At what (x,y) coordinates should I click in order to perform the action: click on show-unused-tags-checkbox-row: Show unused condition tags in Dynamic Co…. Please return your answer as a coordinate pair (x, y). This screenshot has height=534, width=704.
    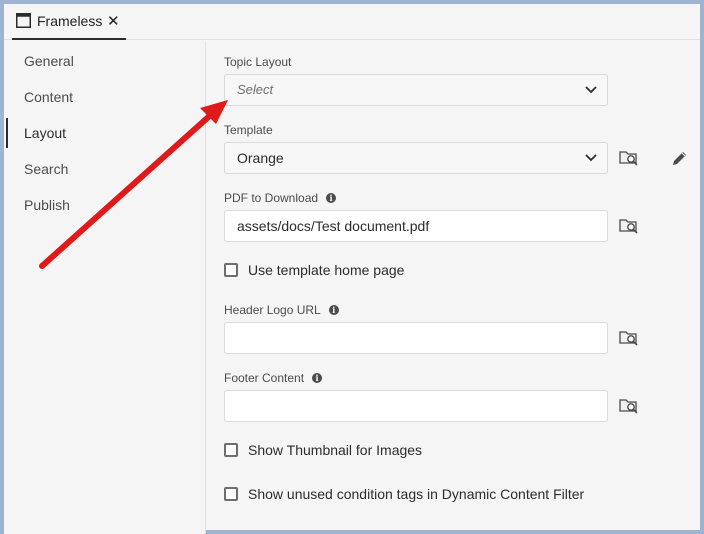
    Looking at the image, I should click on (404, 494).